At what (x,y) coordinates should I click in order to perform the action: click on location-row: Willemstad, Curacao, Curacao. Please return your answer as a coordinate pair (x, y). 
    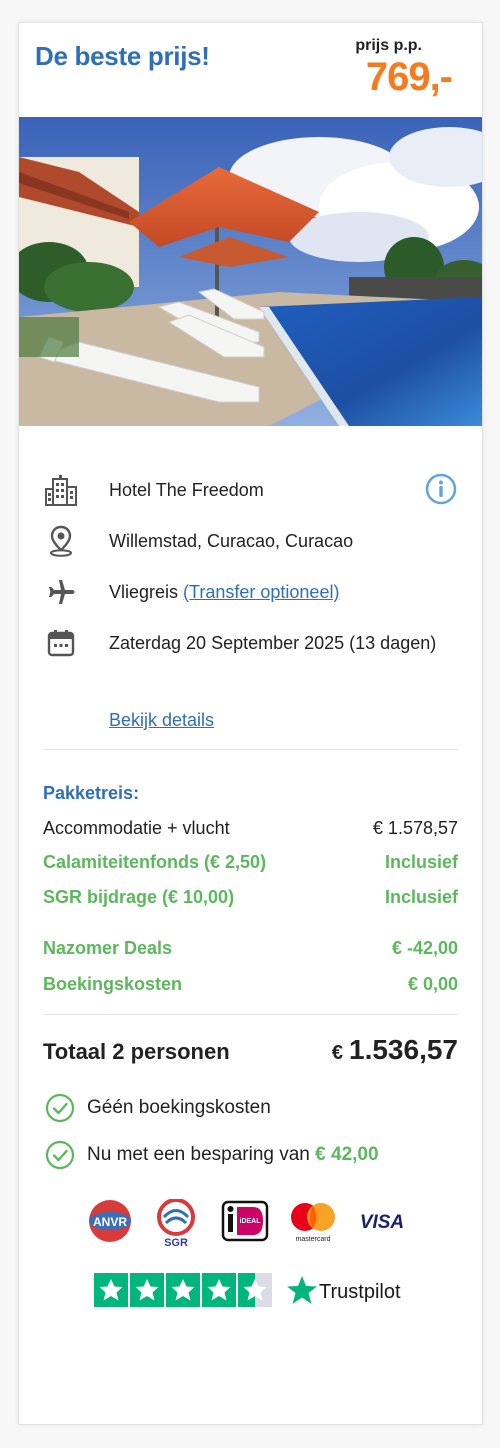
    Looking at the image, I should click on (250, 541).